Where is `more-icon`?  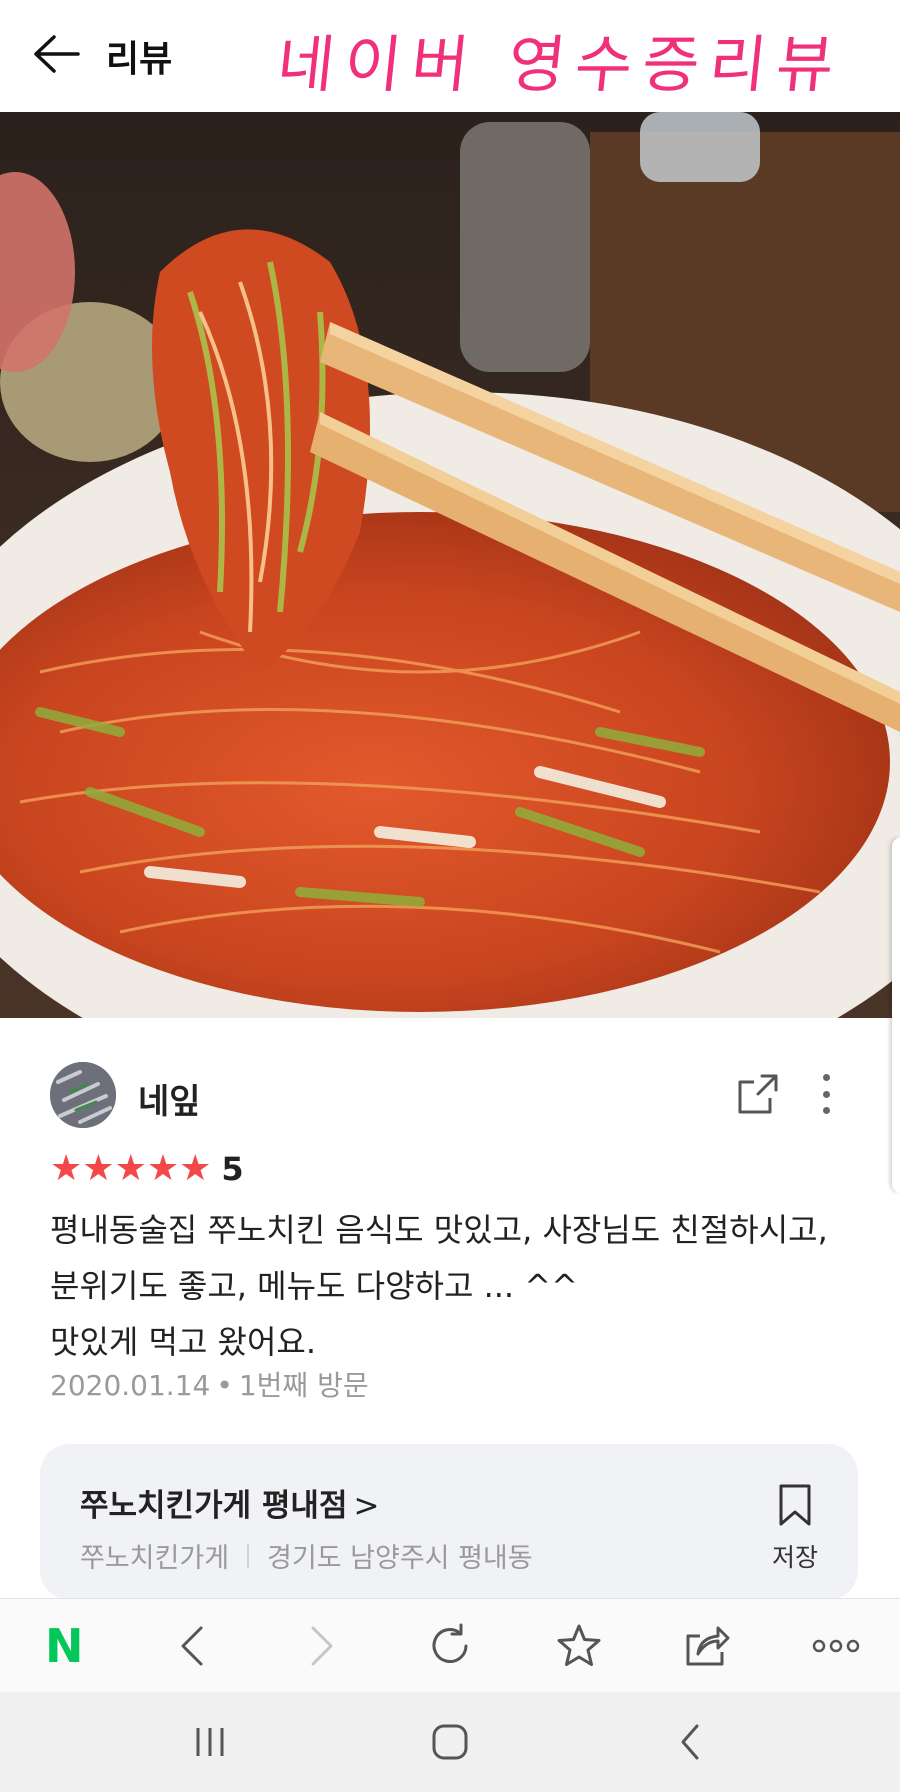
more-icon is located at coordinates (835, 1645).